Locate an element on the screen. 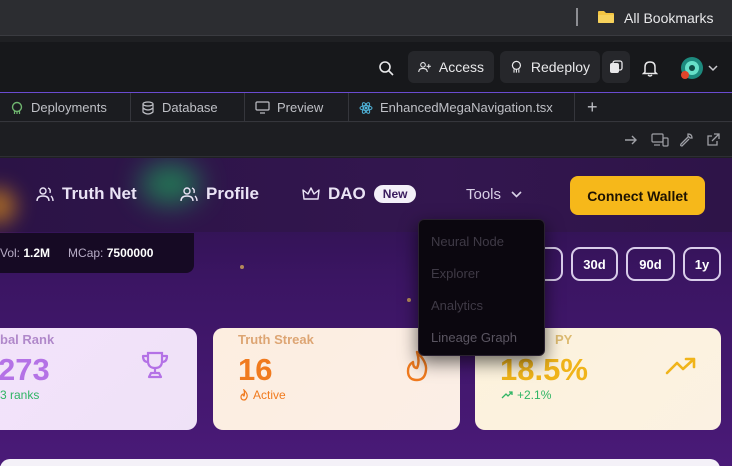 Image resolution: width=732 pixels, height=466 pixels. redeploy-menu-button is located at coordinates (616, 67).